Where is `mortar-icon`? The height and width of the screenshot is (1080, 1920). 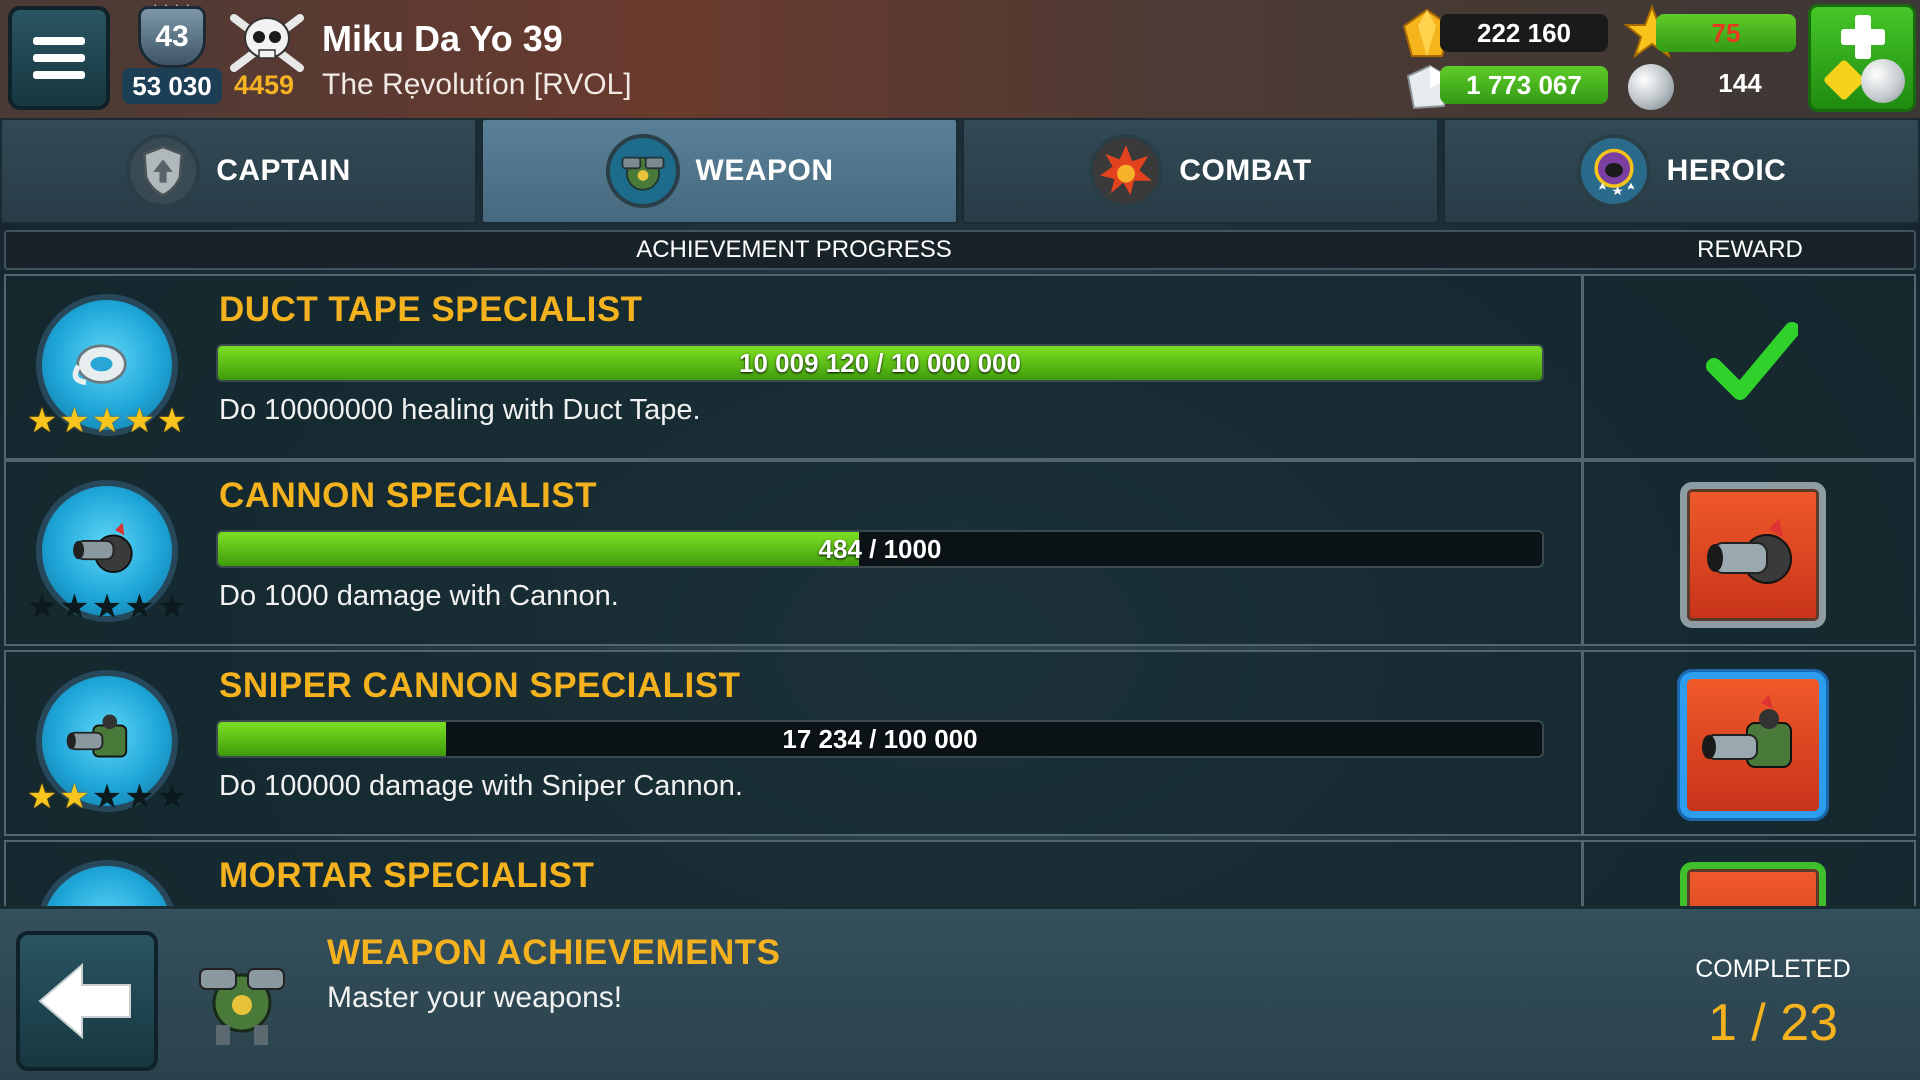 mortar-icon is located at coordinates (107, 883).